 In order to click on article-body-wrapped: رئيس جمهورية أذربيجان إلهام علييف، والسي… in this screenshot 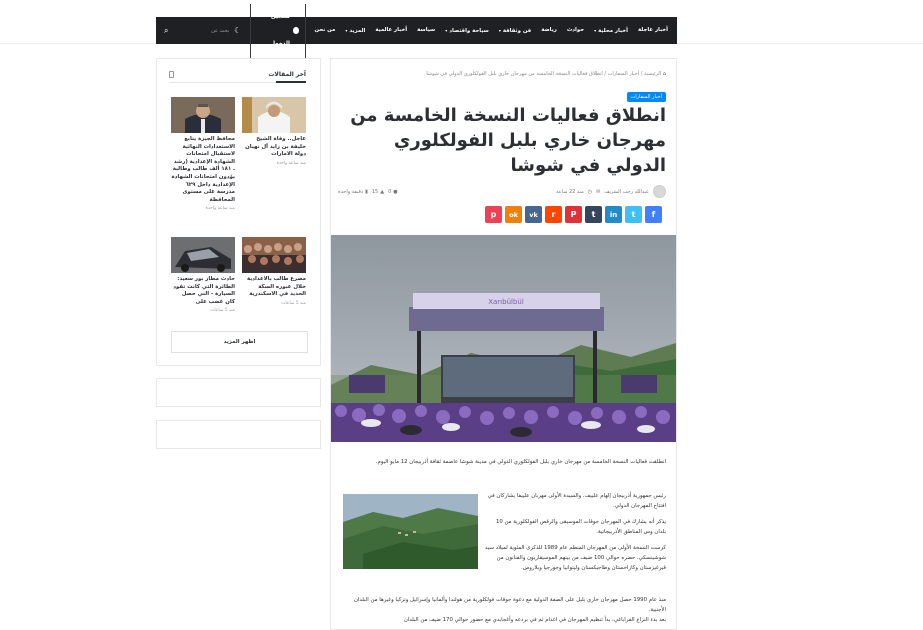, I will do `click(574, 535)`.